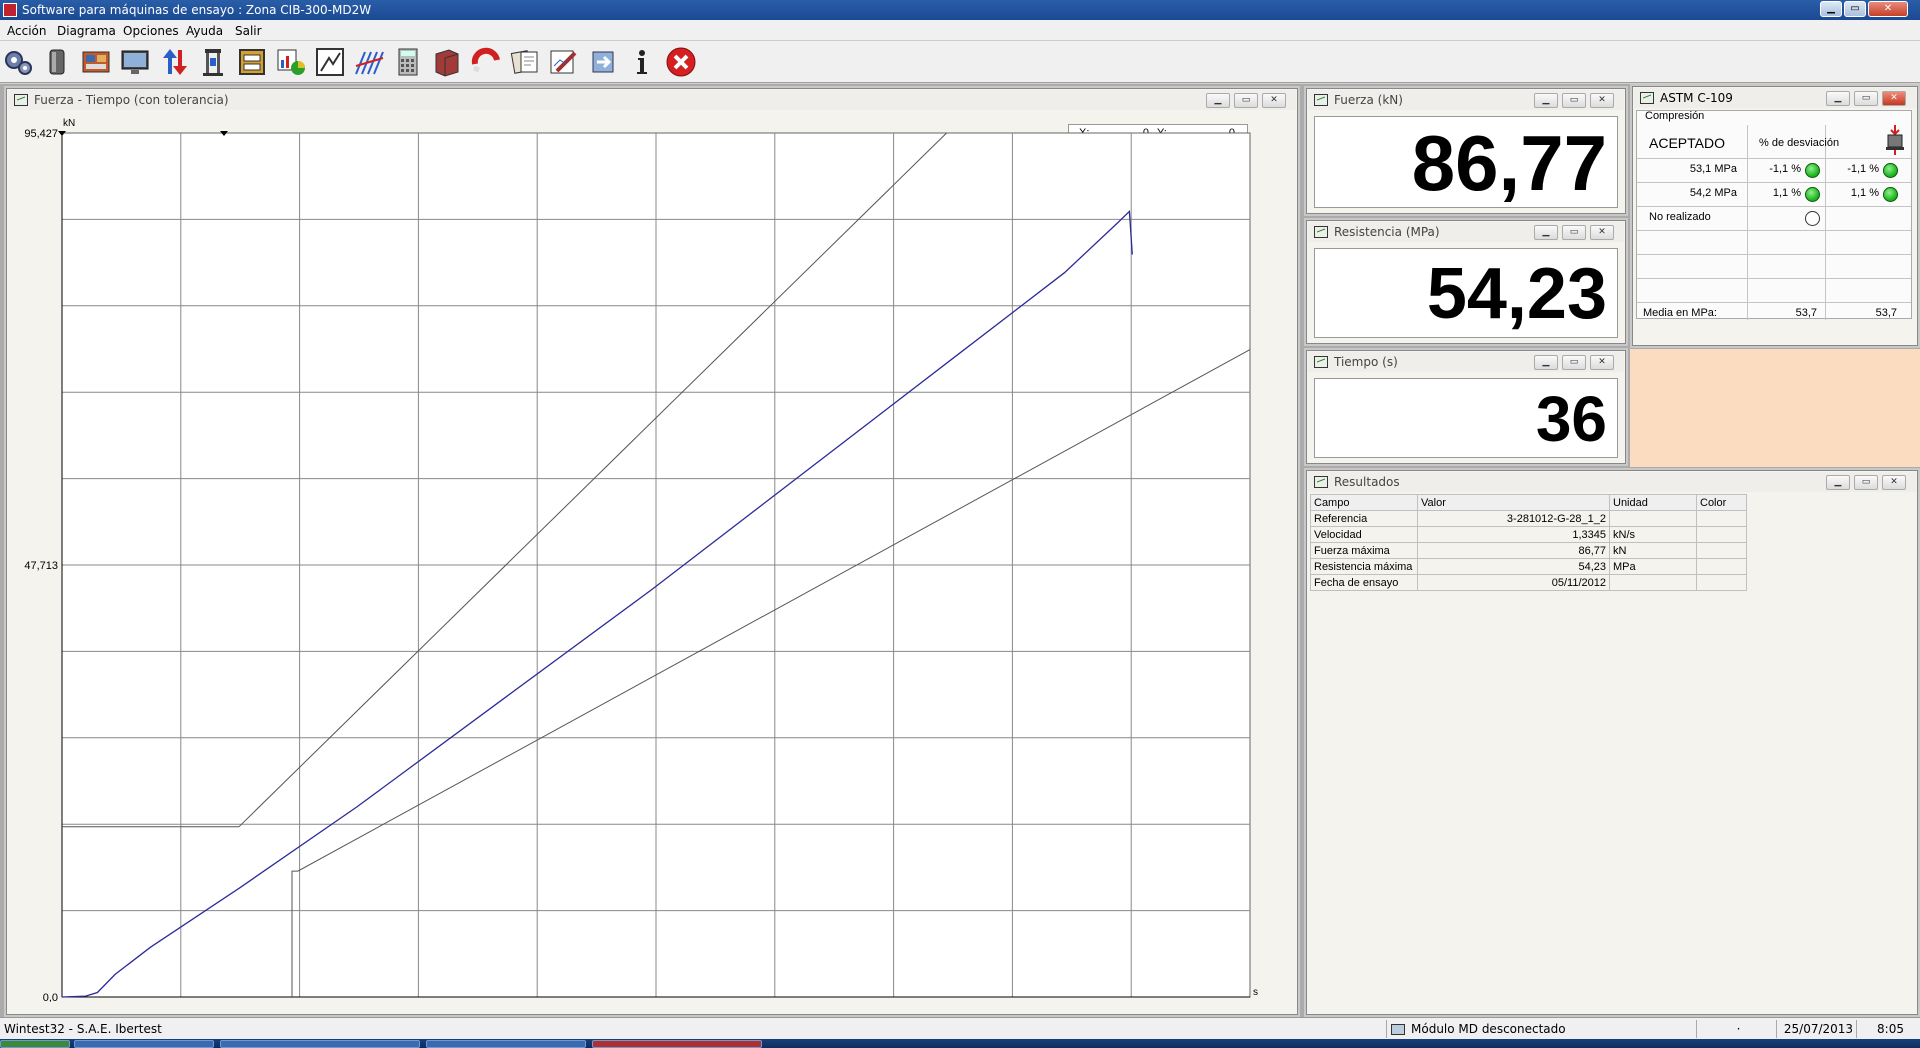 This screenshot has width=1920, height=1048. Describe the element at coordinates (1831, 9) in the screenshot. I see `minimize-button: ▁` at that location.